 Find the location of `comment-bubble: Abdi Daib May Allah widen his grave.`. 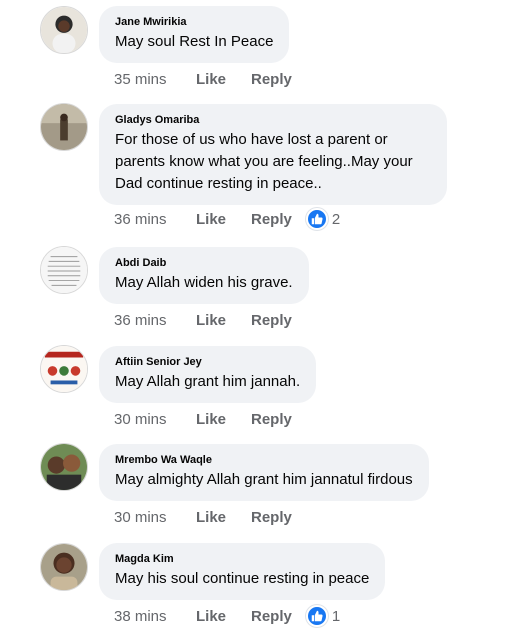

comment-bubble: Abdi Daib May Allah widen his grave. is located at coordinates (204, 275).